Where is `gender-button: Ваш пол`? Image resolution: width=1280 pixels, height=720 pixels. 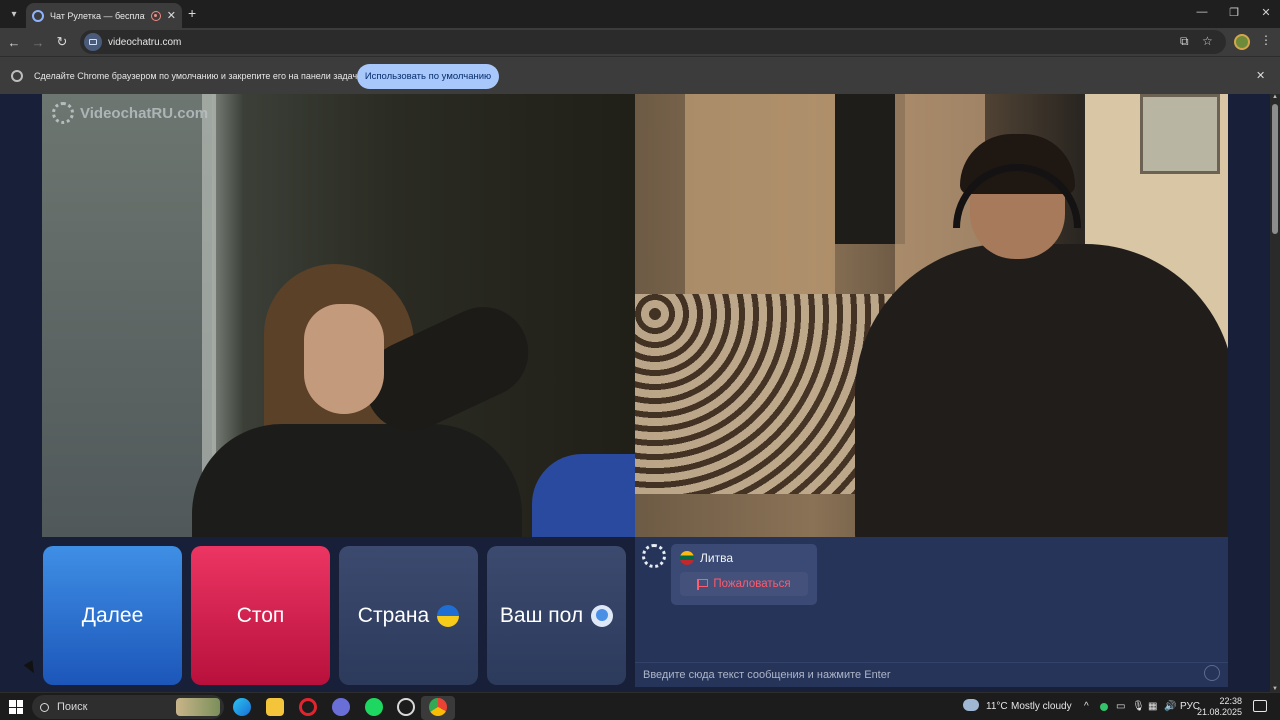 gender-button: Ваш пол is located at coordinates (556, 615).